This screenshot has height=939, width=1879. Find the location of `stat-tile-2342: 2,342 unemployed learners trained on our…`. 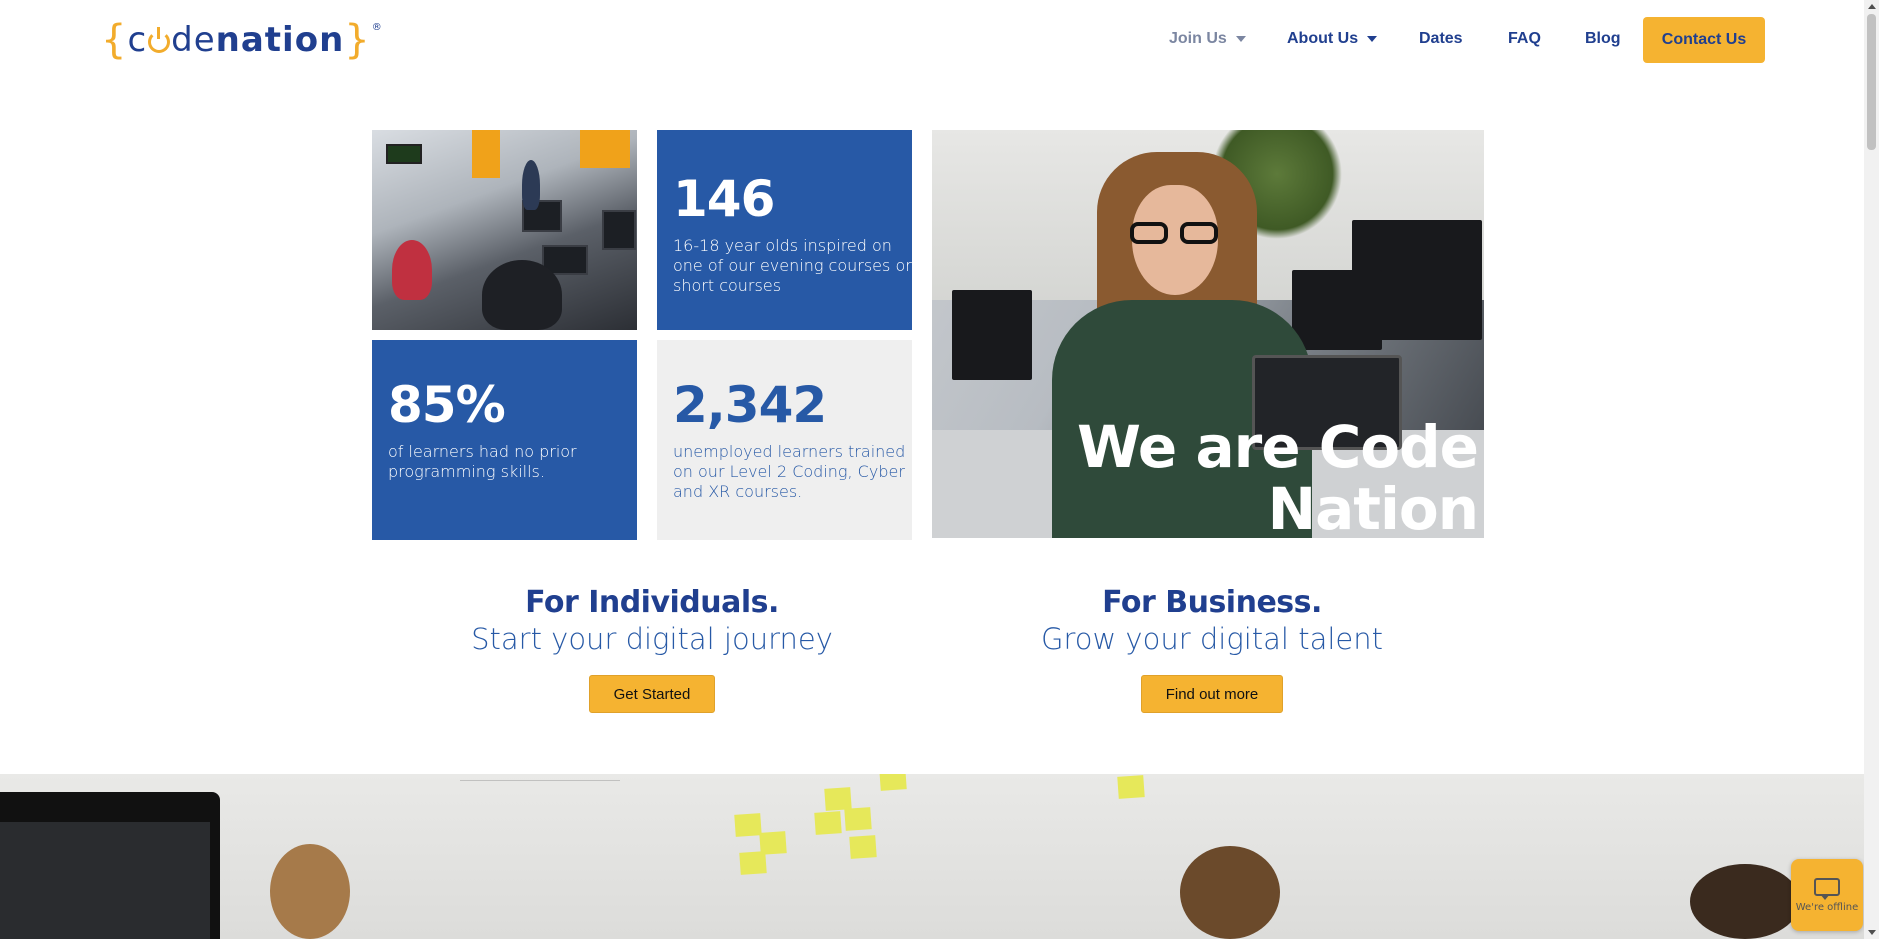

stat-tile-2342: 2,342 unemployed learners trained on our… is located at coordinates (784, 440).